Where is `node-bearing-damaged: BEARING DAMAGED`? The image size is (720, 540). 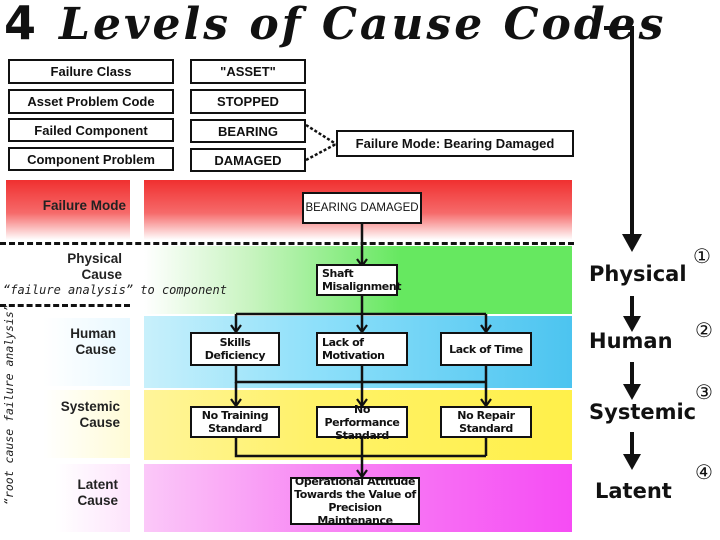
node-bearing-damaged: BEARING DAMAGED is located at coordinates (362, 208).